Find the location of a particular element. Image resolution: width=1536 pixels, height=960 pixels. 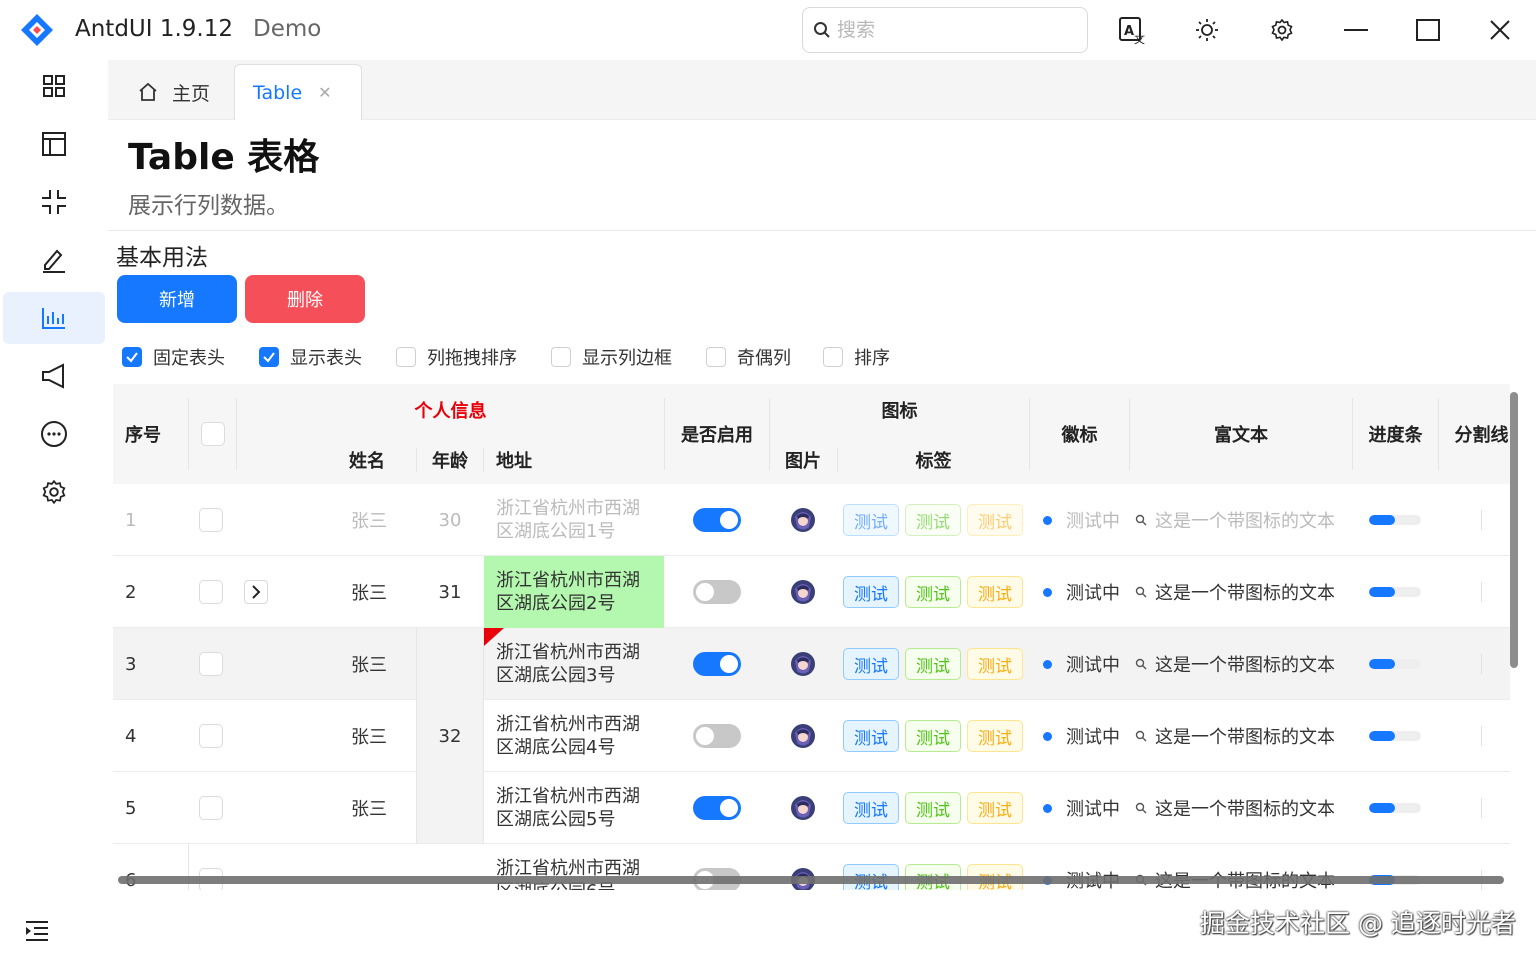

message-icon is located at coordinates (54, 434).